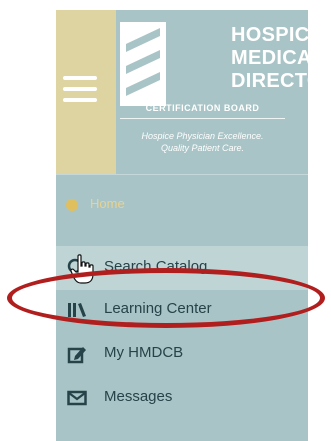  I want to click on sidebar-item-home: Home, so click(182, 206).